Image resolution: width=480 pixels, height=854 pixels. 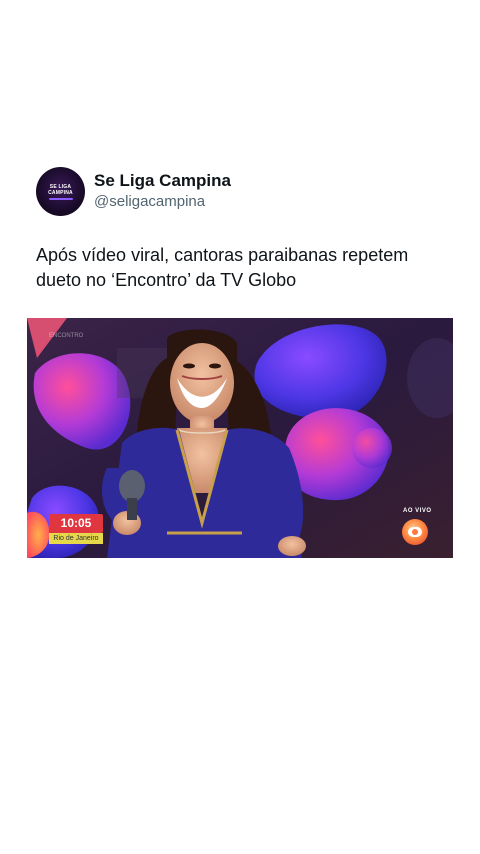 I want to click on avatar-text-line2: CAMPINA, so click(x=60, y=192).